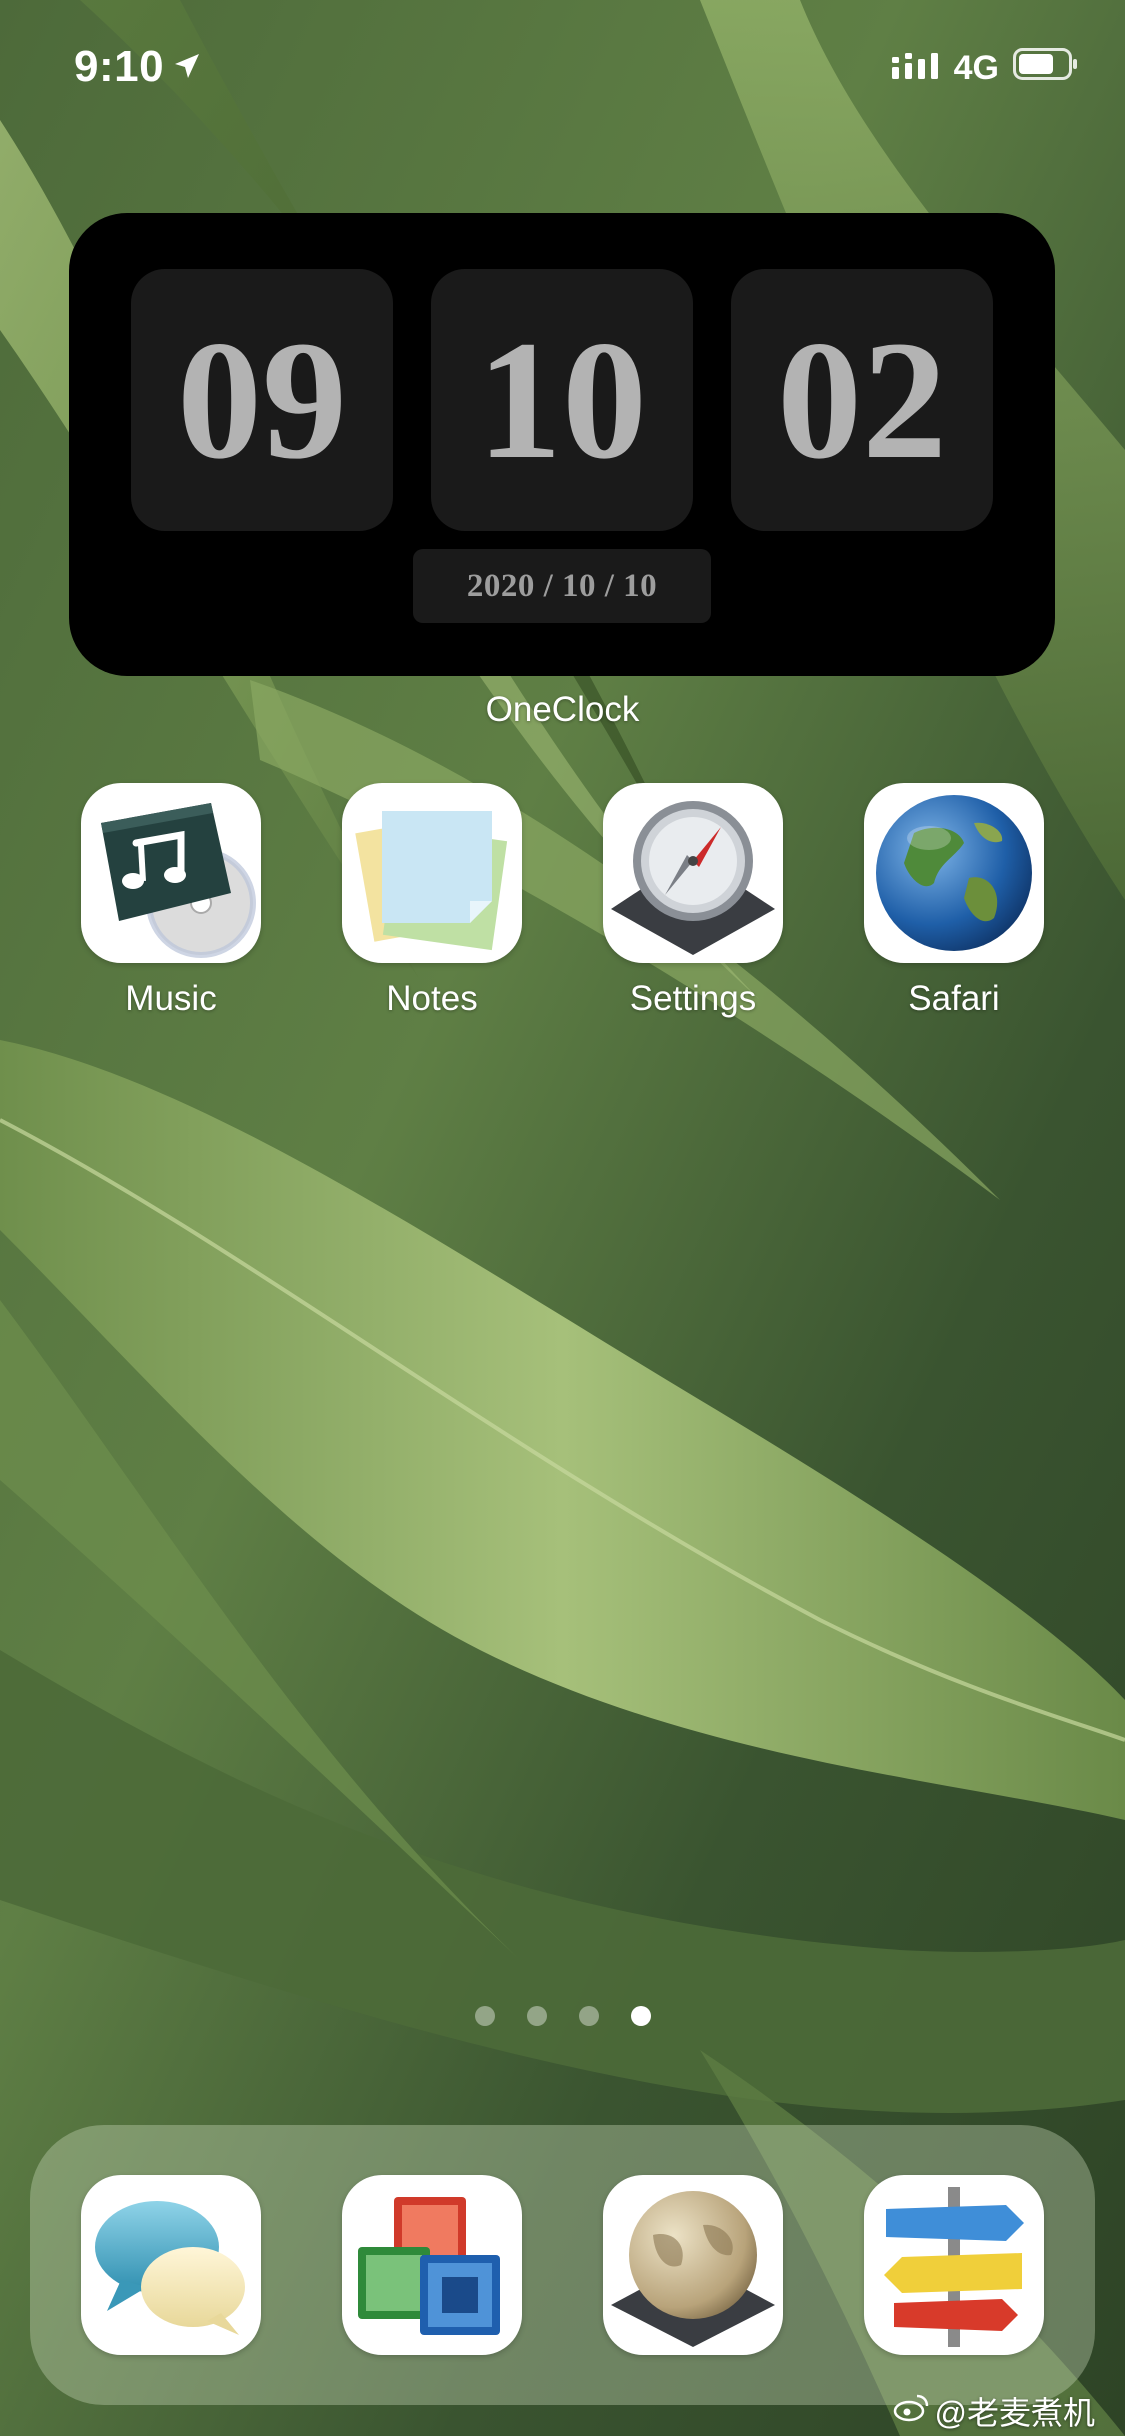 The height and width of the screenshot is (2436, 1125). What do you see at coordinates (1015, 2413) in the screenshot?
I see `watermark-text: @老麦煮机` at bounding box center [1015, 2413].